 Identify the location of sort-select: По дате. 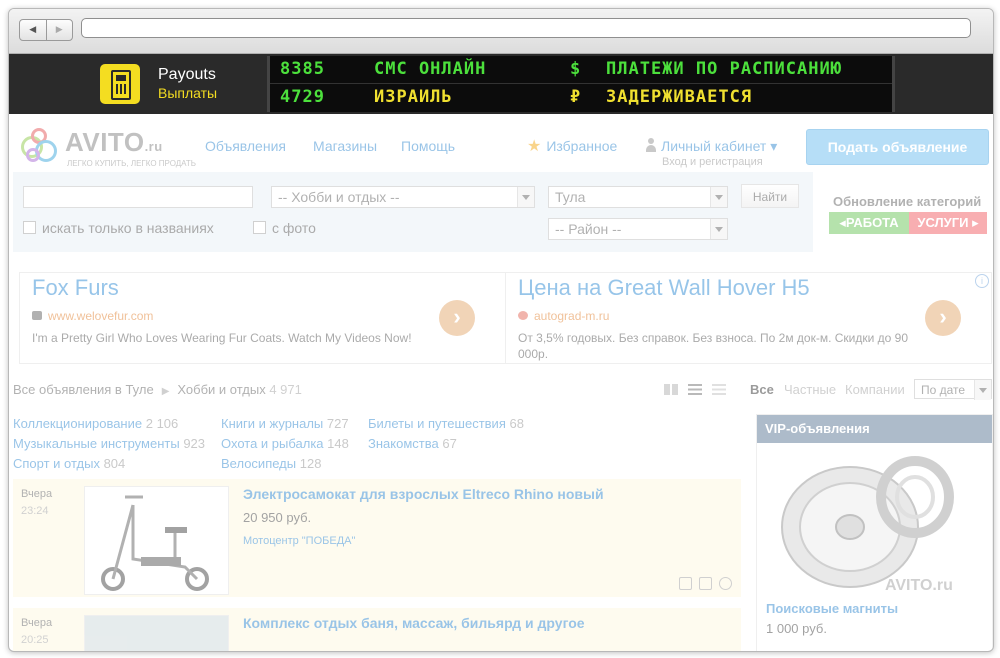
(953, 389).